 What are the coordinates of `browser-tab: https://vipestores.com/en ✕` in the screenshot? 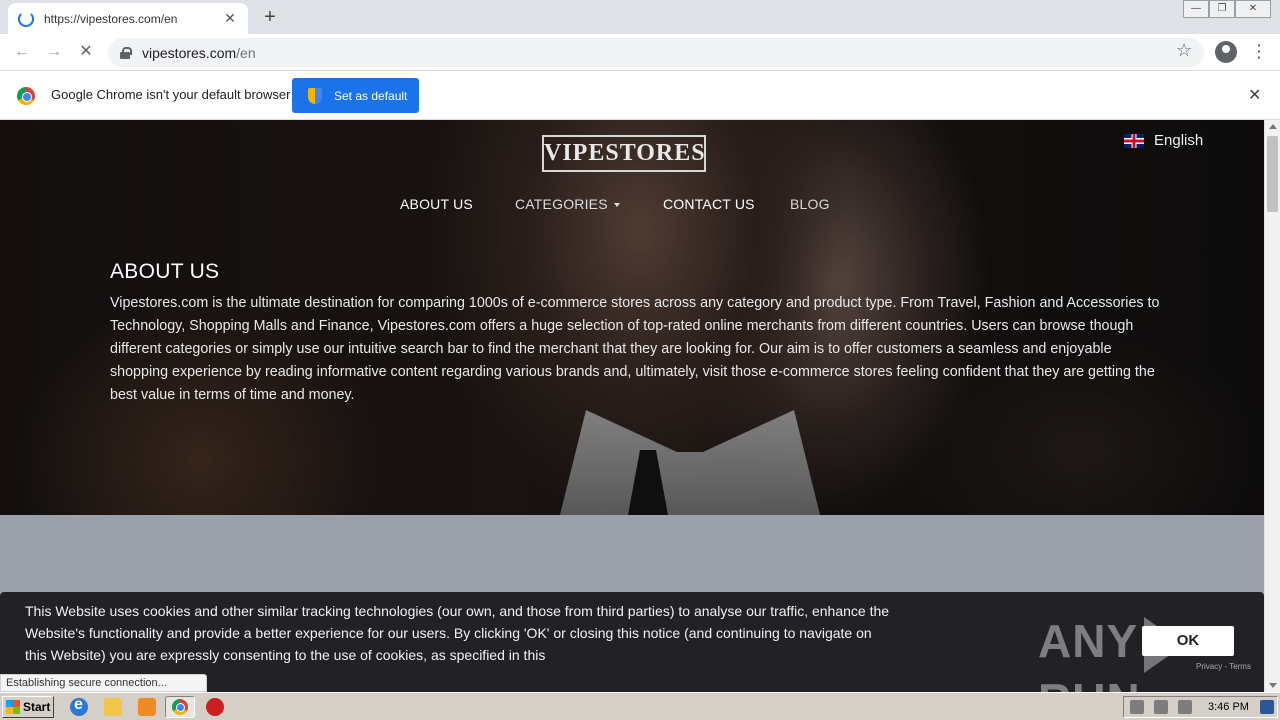 It's located at (128, 18).